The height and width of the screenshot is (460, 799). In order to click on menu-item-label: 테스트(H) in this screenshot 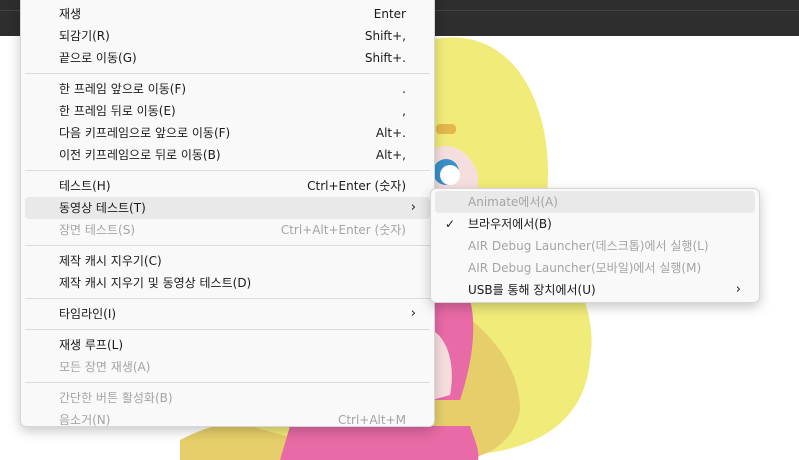, I will do `click(85, 186)`.